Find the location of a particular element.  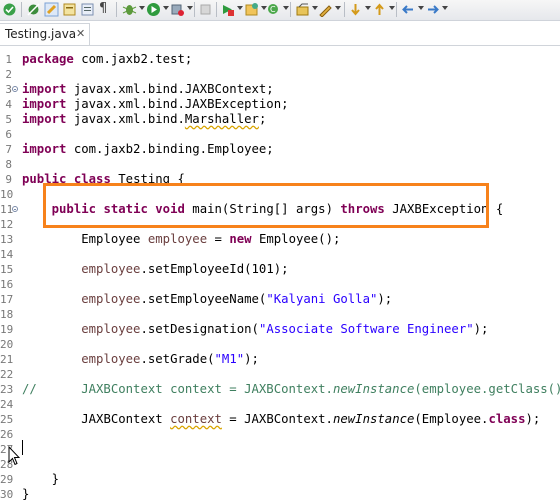

line-number: 16 is located at coordinates (7, 284).